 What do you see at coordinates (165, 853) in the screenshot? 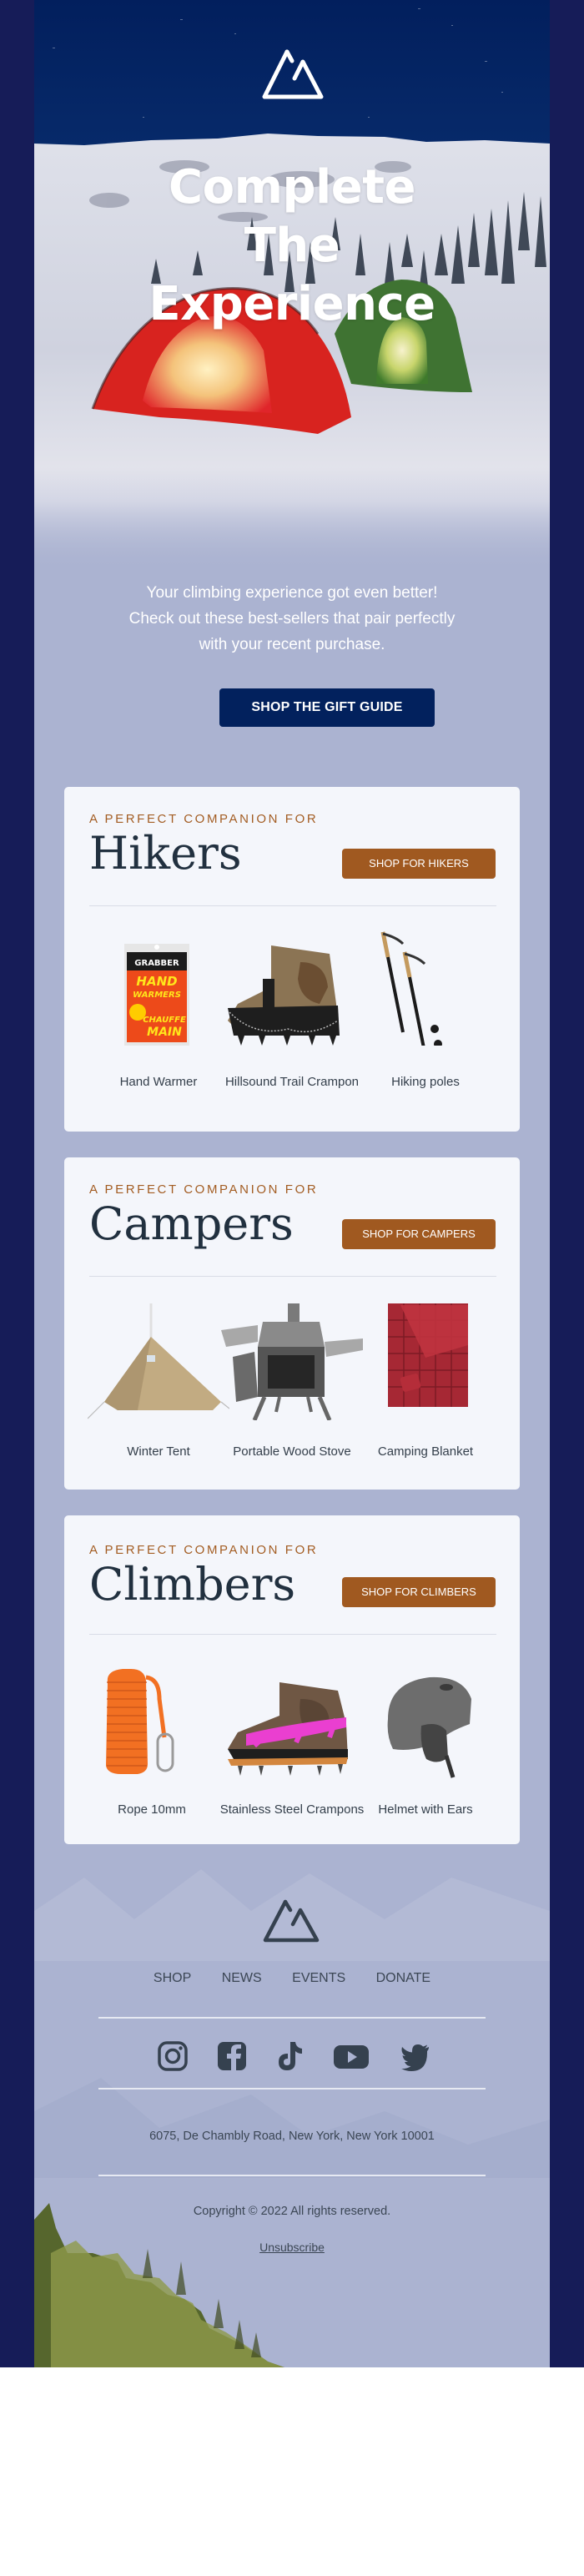
I see `section-title: Hikers` at bounding box center [165, 853].